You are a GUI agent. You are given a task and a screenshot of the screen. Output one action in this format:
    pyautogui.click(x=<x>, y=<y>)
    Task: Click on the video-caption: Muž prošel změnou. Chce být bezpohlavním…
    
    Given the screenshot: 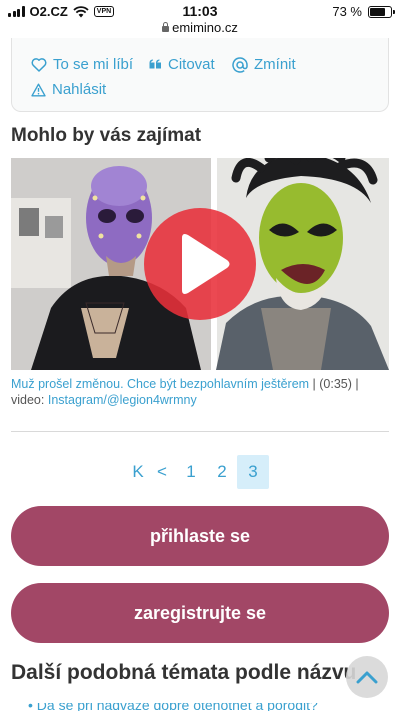 What is the action you would take?
    pyautogui.click(x=201, y=392)
    